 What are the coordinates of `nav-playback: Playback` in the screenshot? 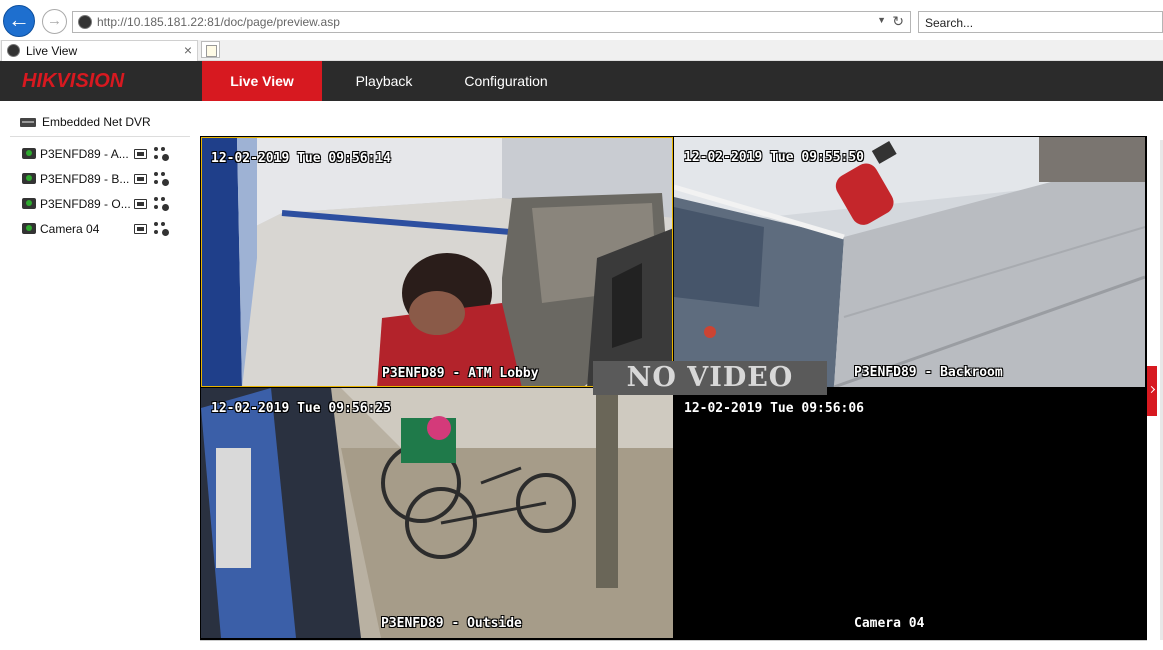 It's located at (384, 81).